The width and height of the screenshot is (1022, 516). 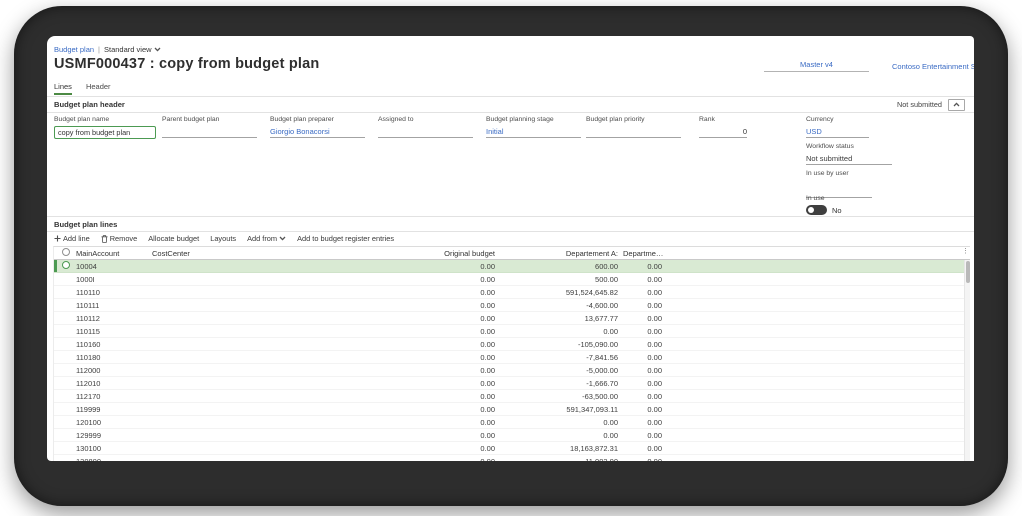 I want to click on add-from-button: Add from, so click(x=266, y=238).